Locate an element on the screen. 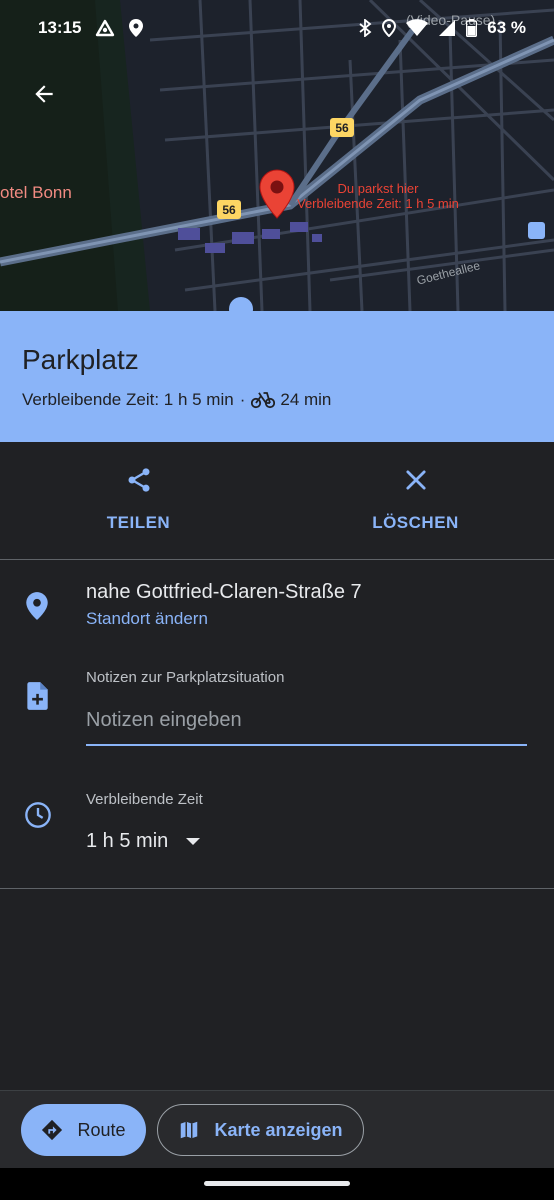 Image resolution: width=554 pixels, height=1200 pixels. bottom-action-bar: Route Karte anzeigen is located at coordinates (277, 1129).